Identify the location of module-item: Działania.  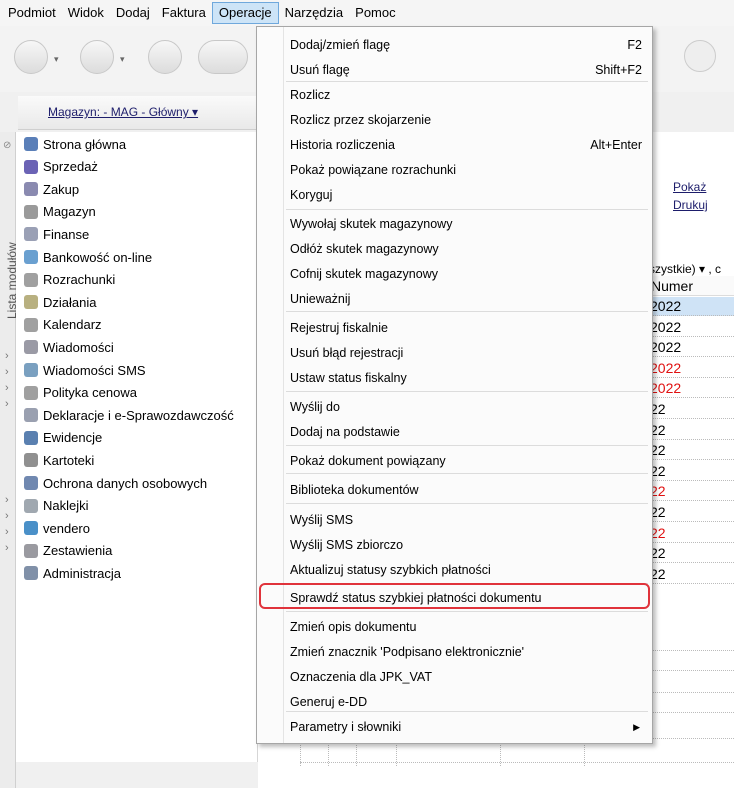
(56, 302).